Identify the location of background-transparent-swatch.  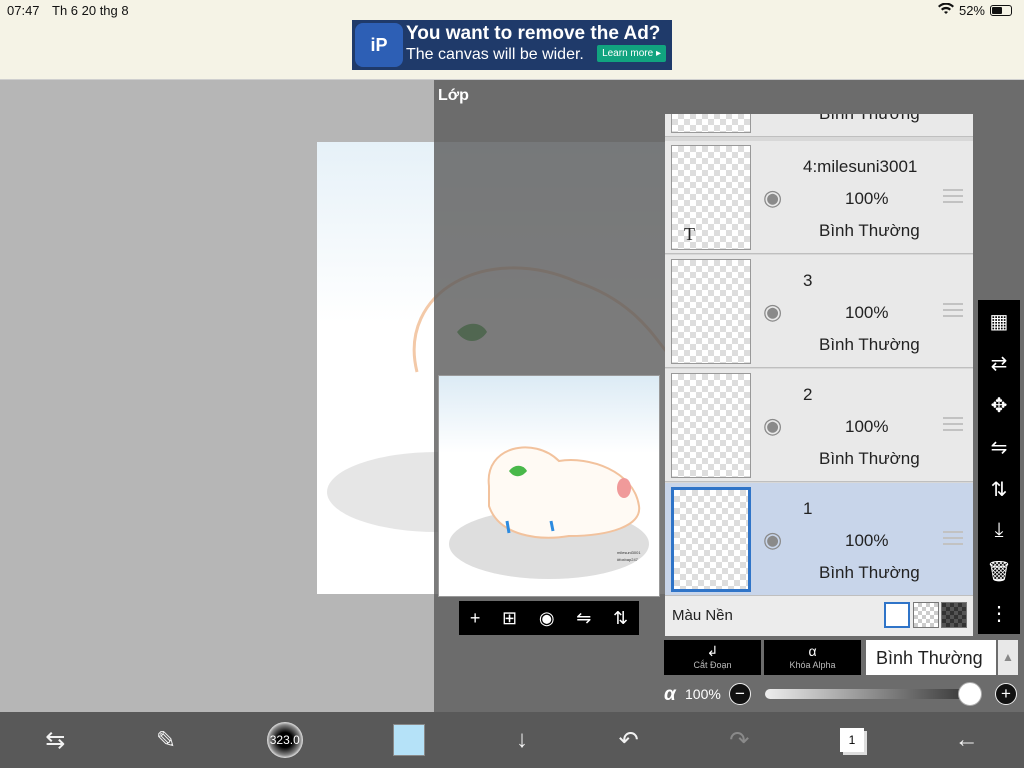
(926, 615).